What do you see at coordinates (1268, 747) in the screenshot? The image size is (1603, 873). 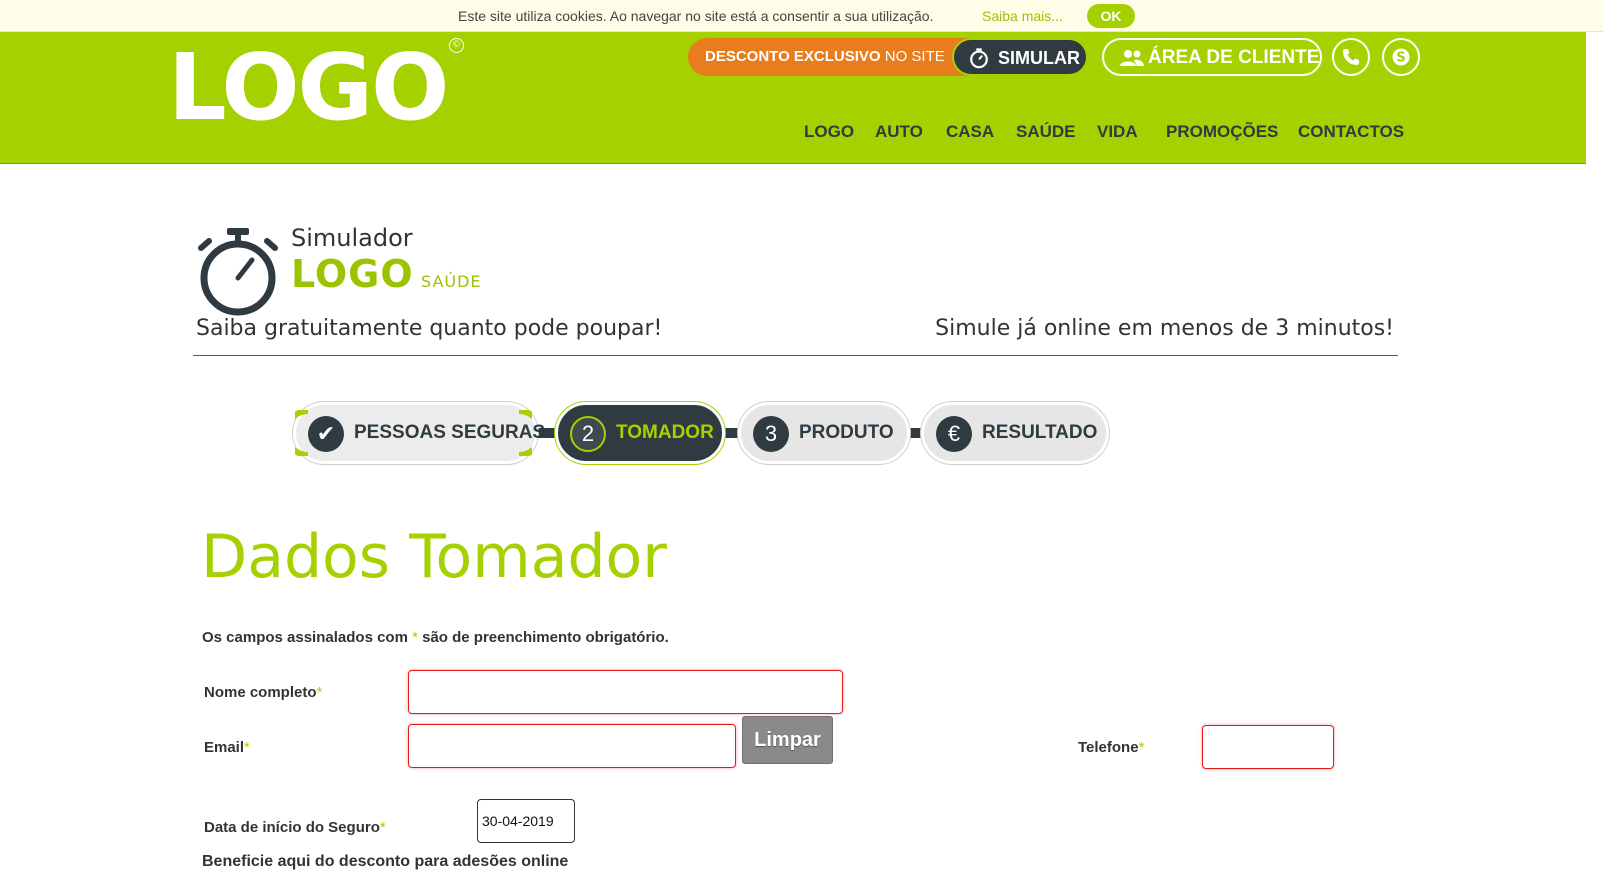 I see `phone-field` at bounding box center [1268, 747].